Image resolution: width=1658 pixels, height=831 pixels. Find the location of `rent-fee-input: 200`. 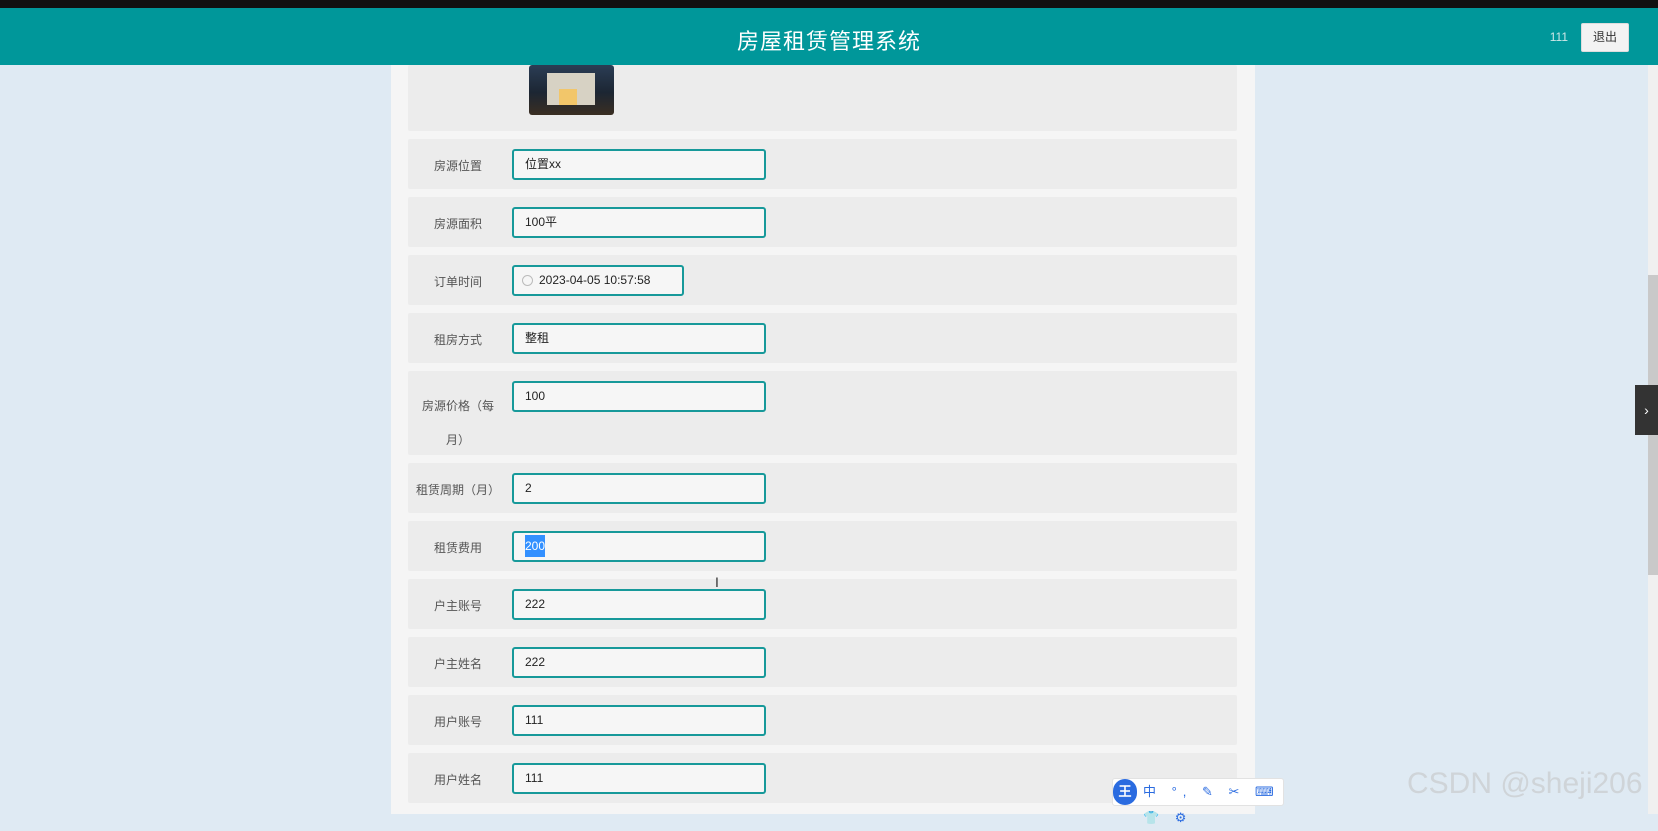

rent-fee-input: 200 is located at coordinates (639, 546).